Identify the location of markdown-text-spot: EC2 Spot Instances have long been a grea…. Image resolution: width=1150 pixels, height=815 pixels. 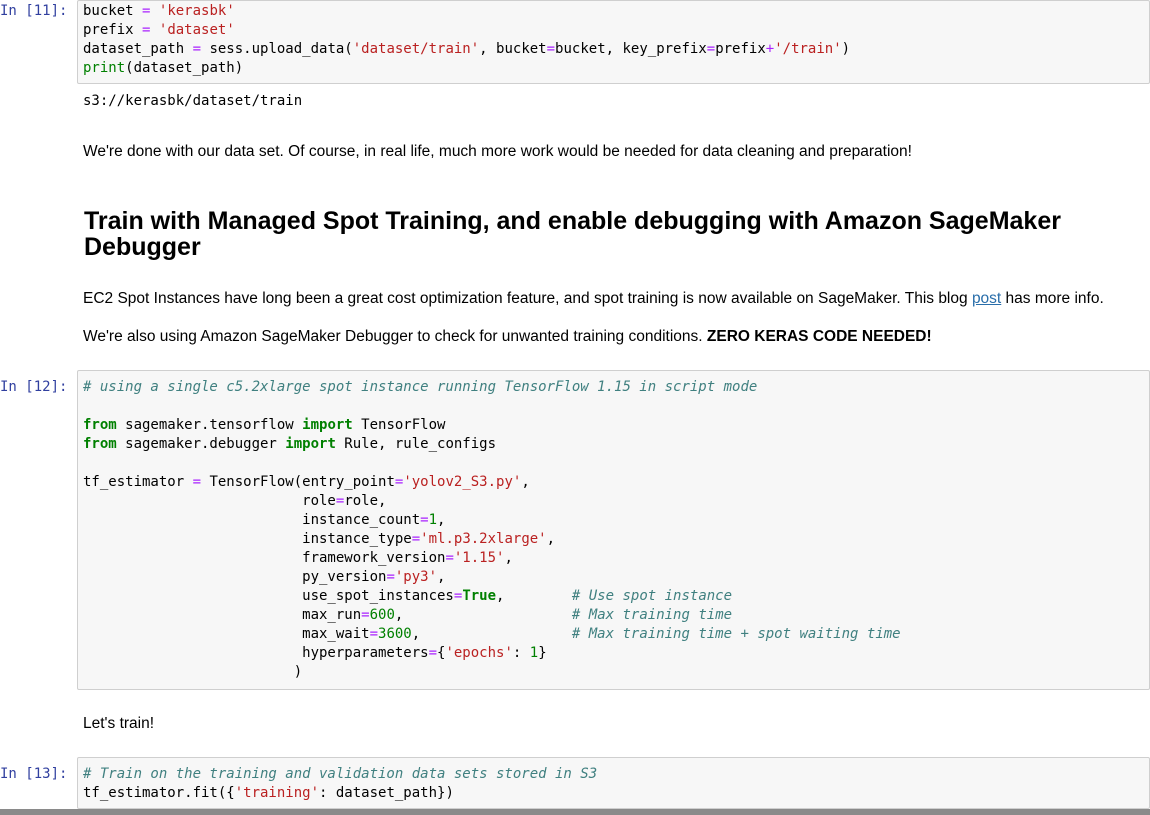
(593, 299).